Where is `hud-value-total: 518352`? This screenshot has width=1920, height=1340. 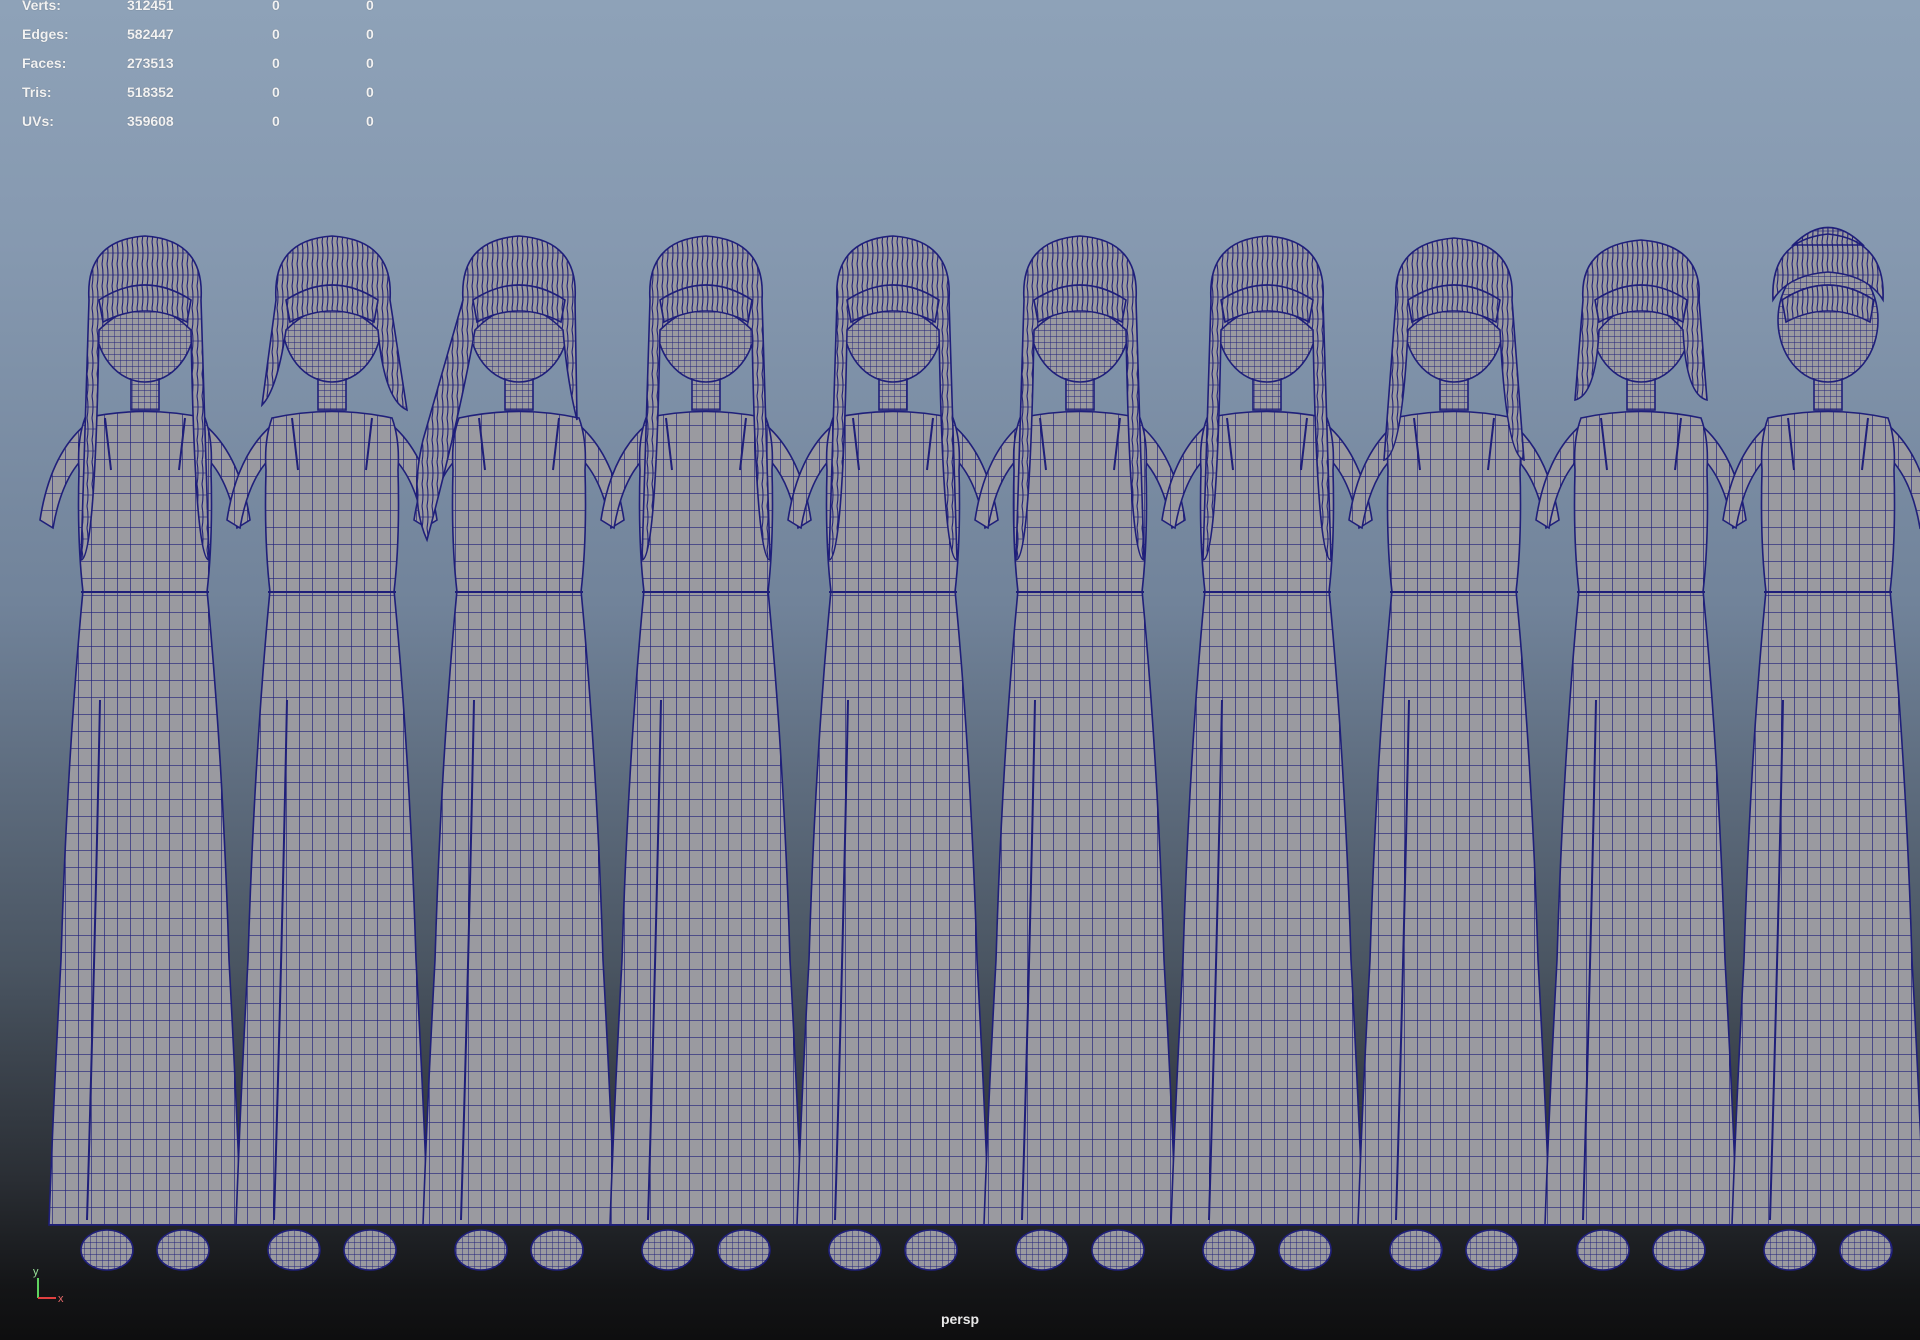
hud-value-total: 518352 is located at coordinates (150, 92).